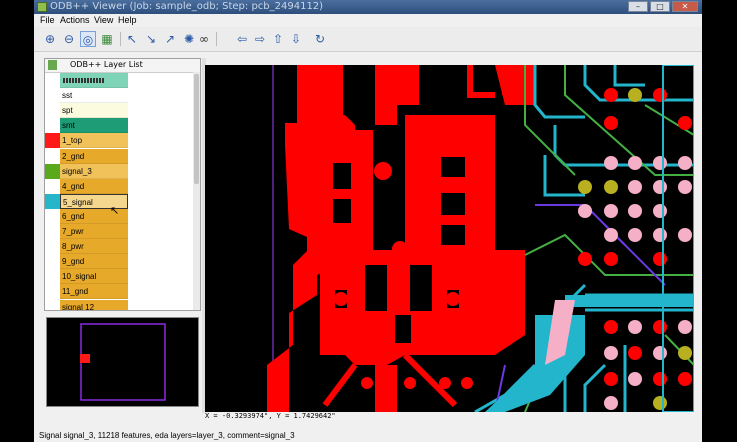  I want to click on select-icon: ↖, so click(132, 39).